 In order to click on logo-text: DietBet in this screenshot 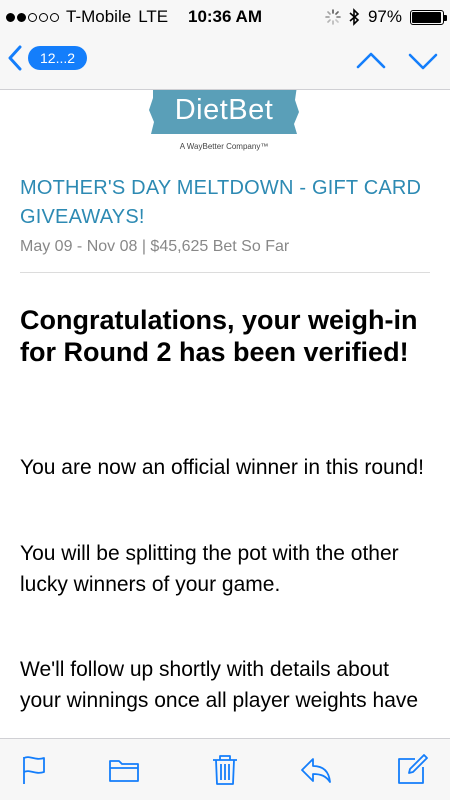, I will do `click(224, 110)`.